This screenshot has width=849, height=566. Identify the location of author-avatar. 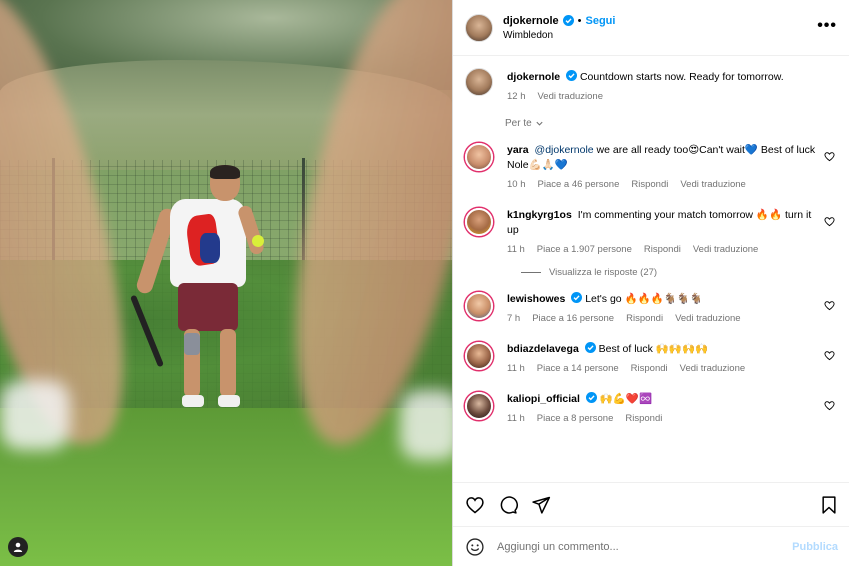
(479, 27).